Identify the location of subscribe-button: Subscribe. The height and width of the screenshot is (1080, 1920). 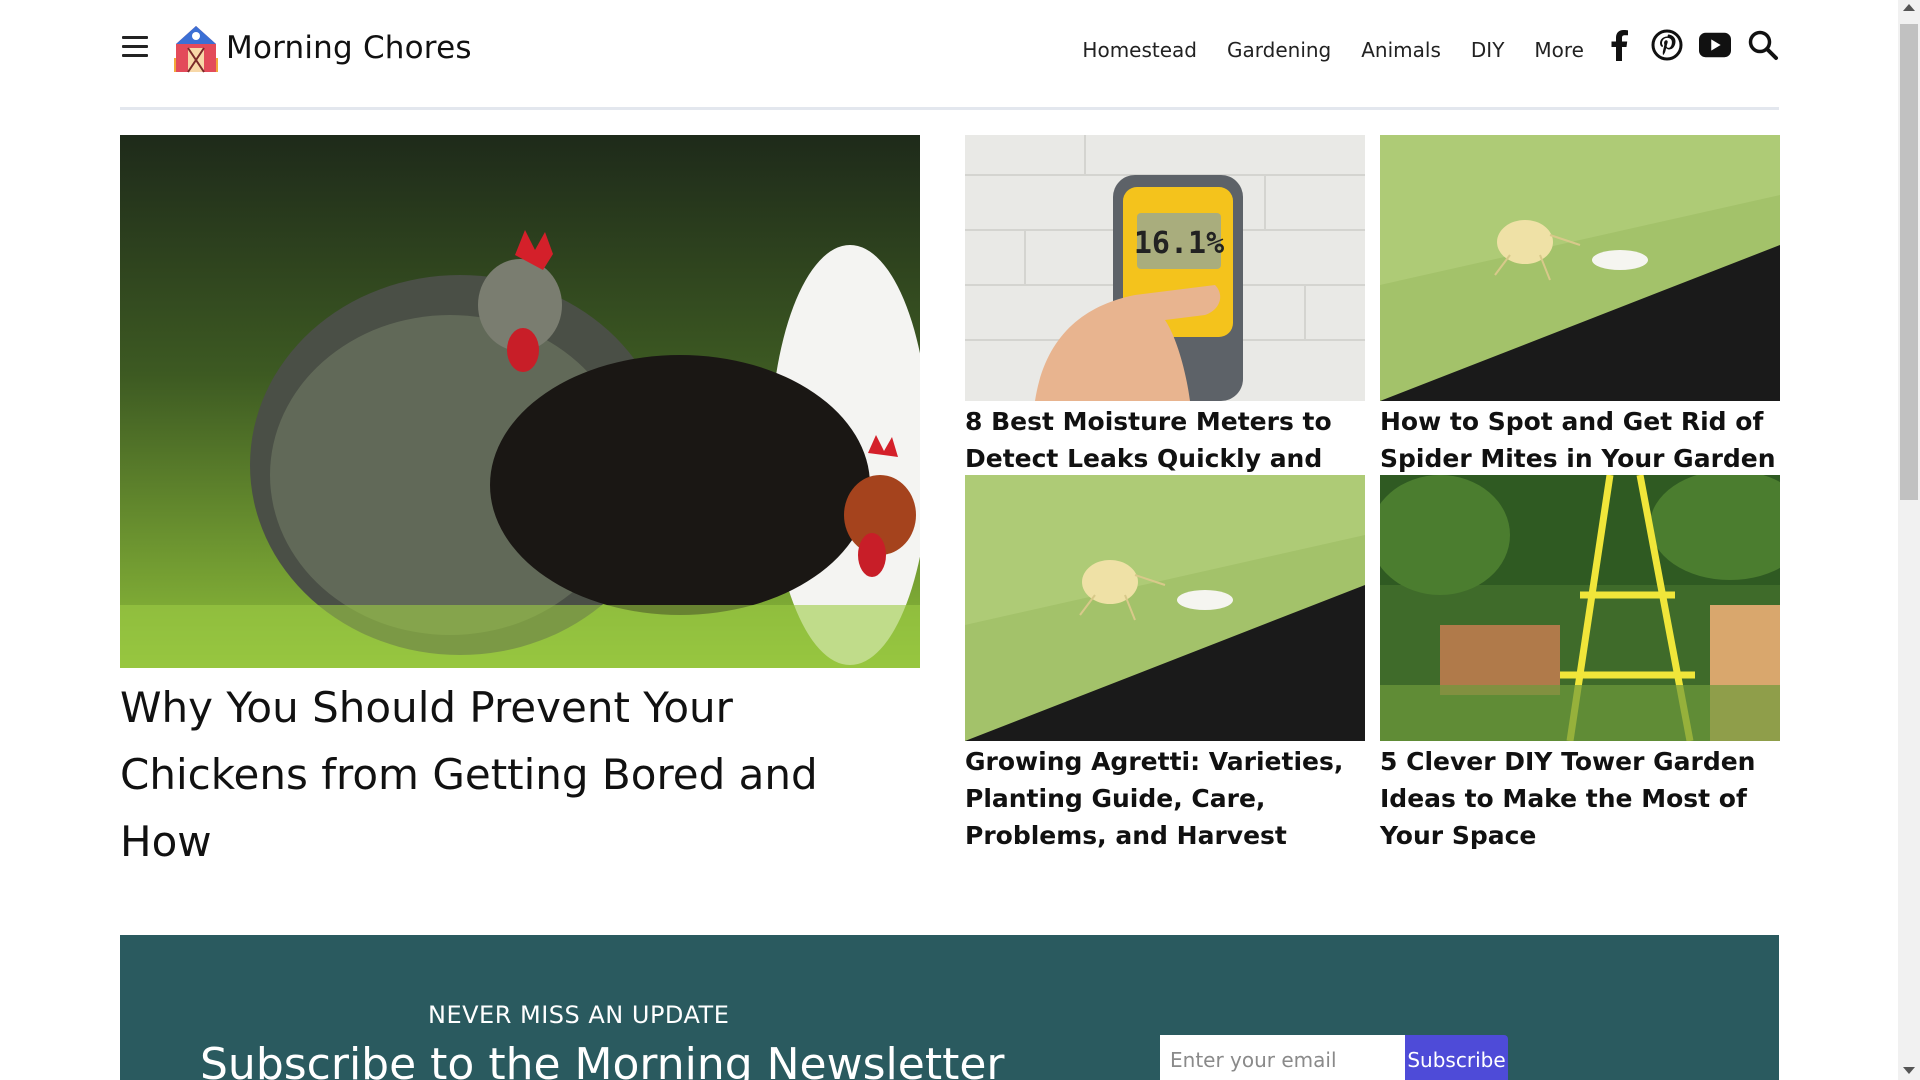
(1456, 1057).